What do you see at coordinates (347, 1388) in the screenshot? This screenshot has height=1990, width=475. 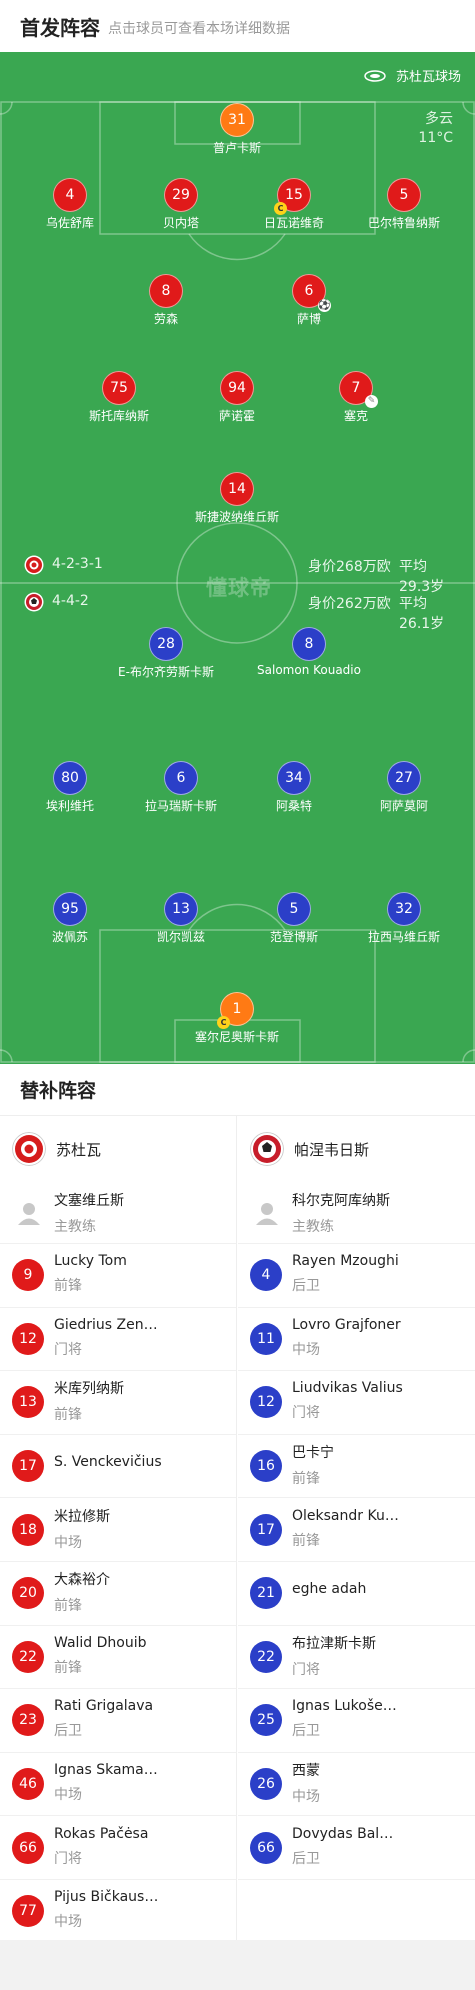 I see `player-name: Liudvikas Valius` at bounding box center [347, 1388].